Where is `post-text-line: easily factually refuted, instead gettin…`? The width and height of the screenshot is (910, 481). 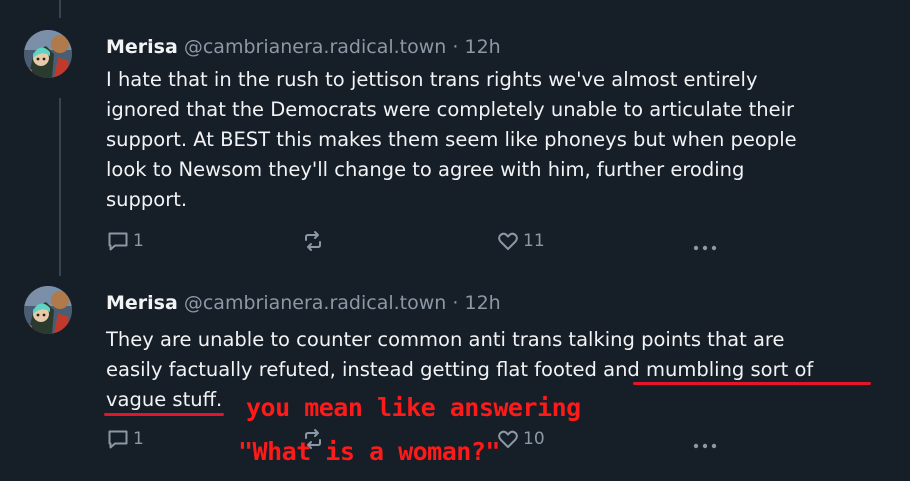
post-text-line: easily factually refuted, instead gettin… is located at coordinates (493, 370).